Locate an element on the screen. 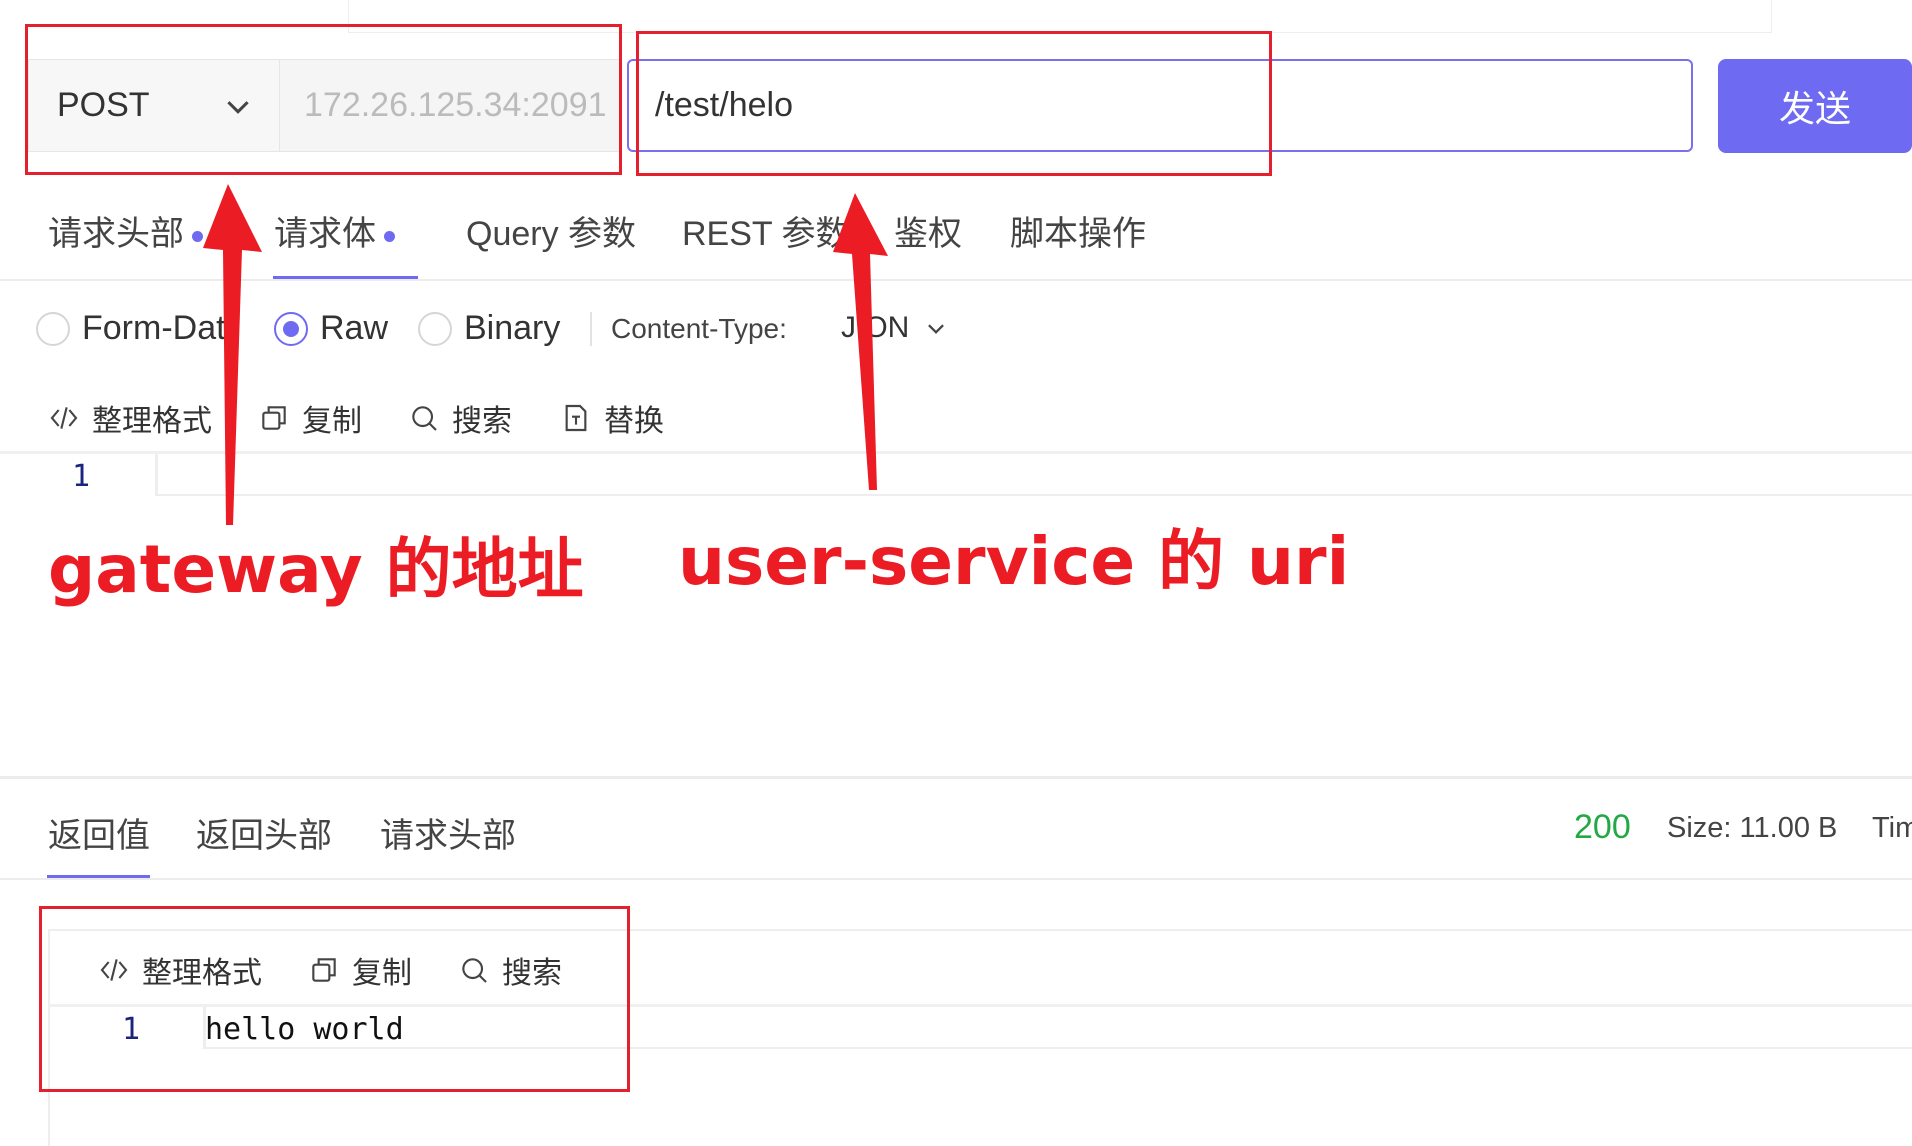 Image resolution: width=1912 pixels, height=1146 pixels. tab-auth: 鉴权 is located at coordinates (928, 230).